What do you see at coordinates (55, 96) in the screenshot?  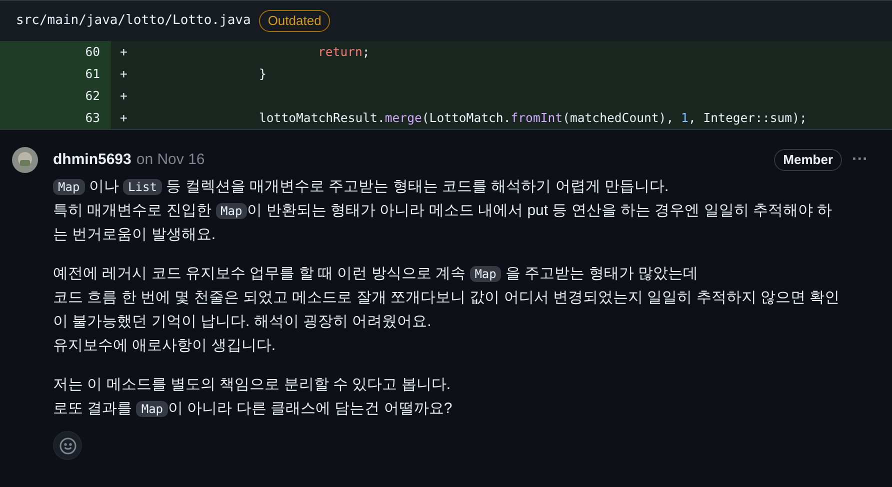 I see `line-number: 62` at bounding box center [55, 96].